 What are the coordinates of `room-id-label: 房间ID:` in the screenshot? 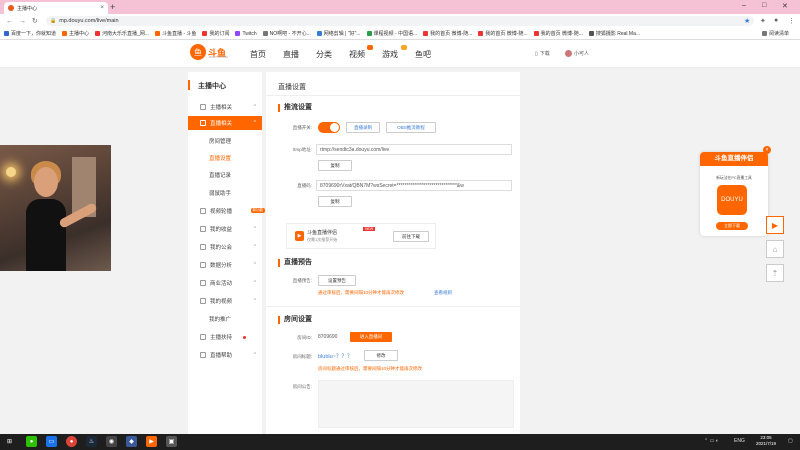 It's located at (304, 337).